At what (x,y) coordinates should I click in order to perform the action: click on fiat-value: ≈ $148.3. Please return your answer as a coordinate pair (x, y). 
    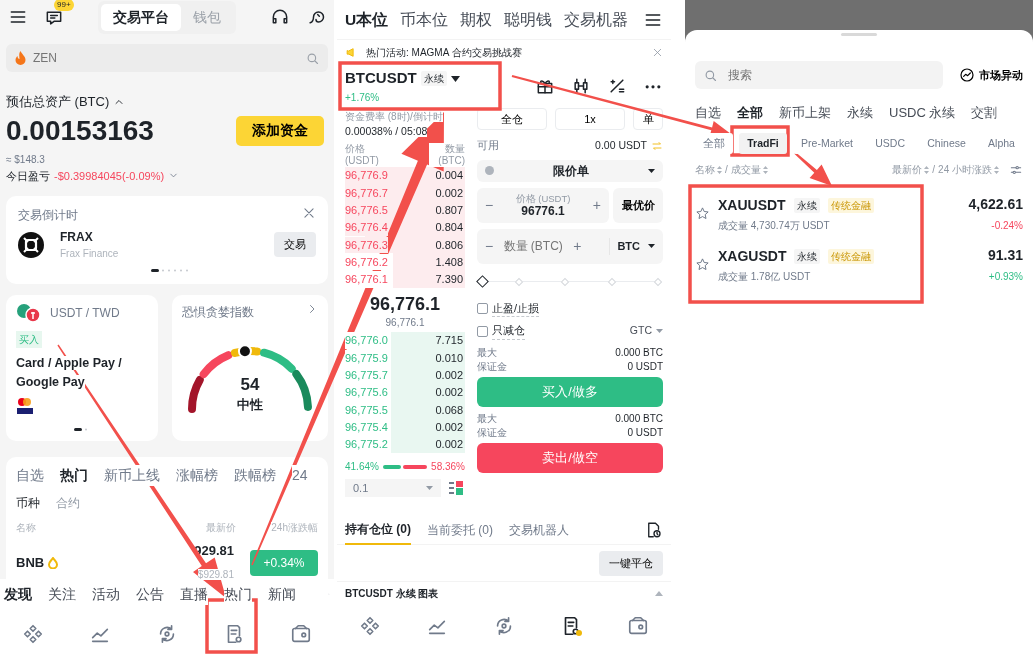
    Looking at the image, I should click on (26, 159).